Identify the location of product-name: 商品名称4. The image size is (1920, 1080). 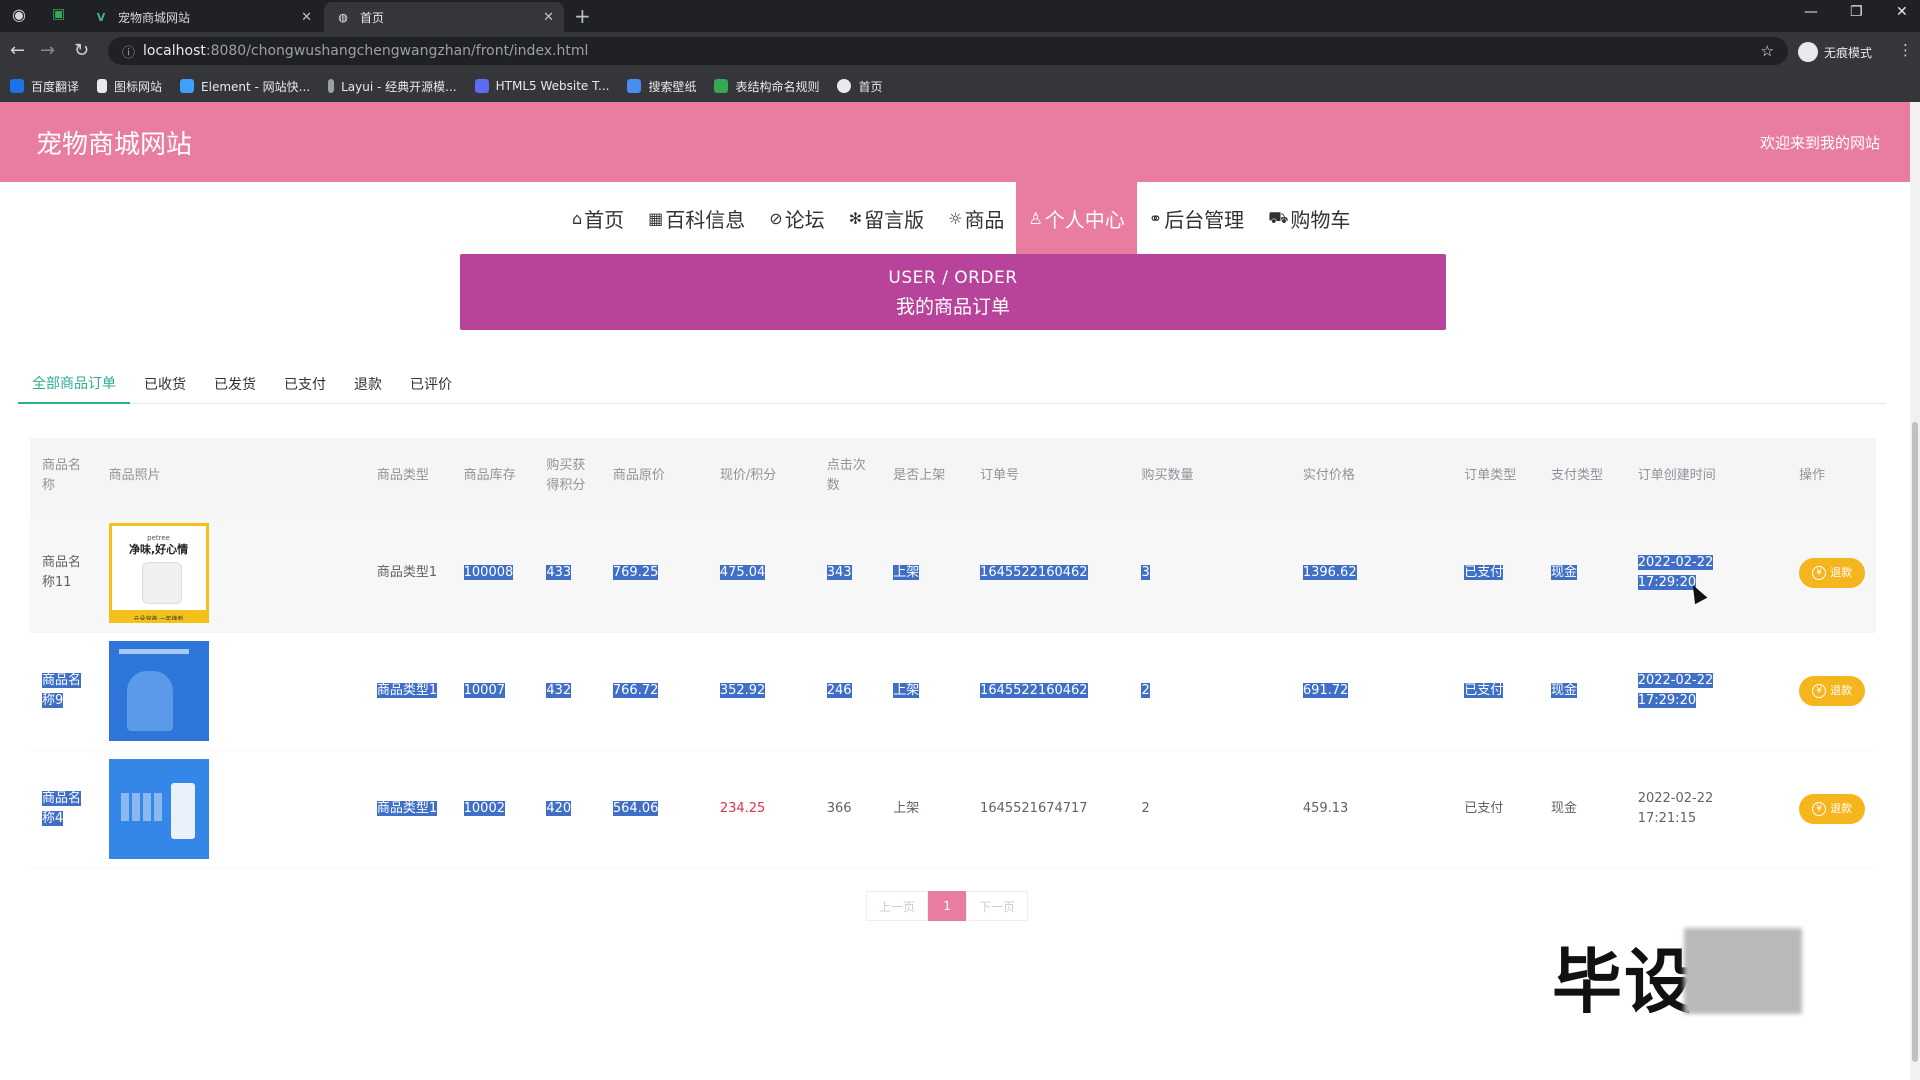
(62, 808).